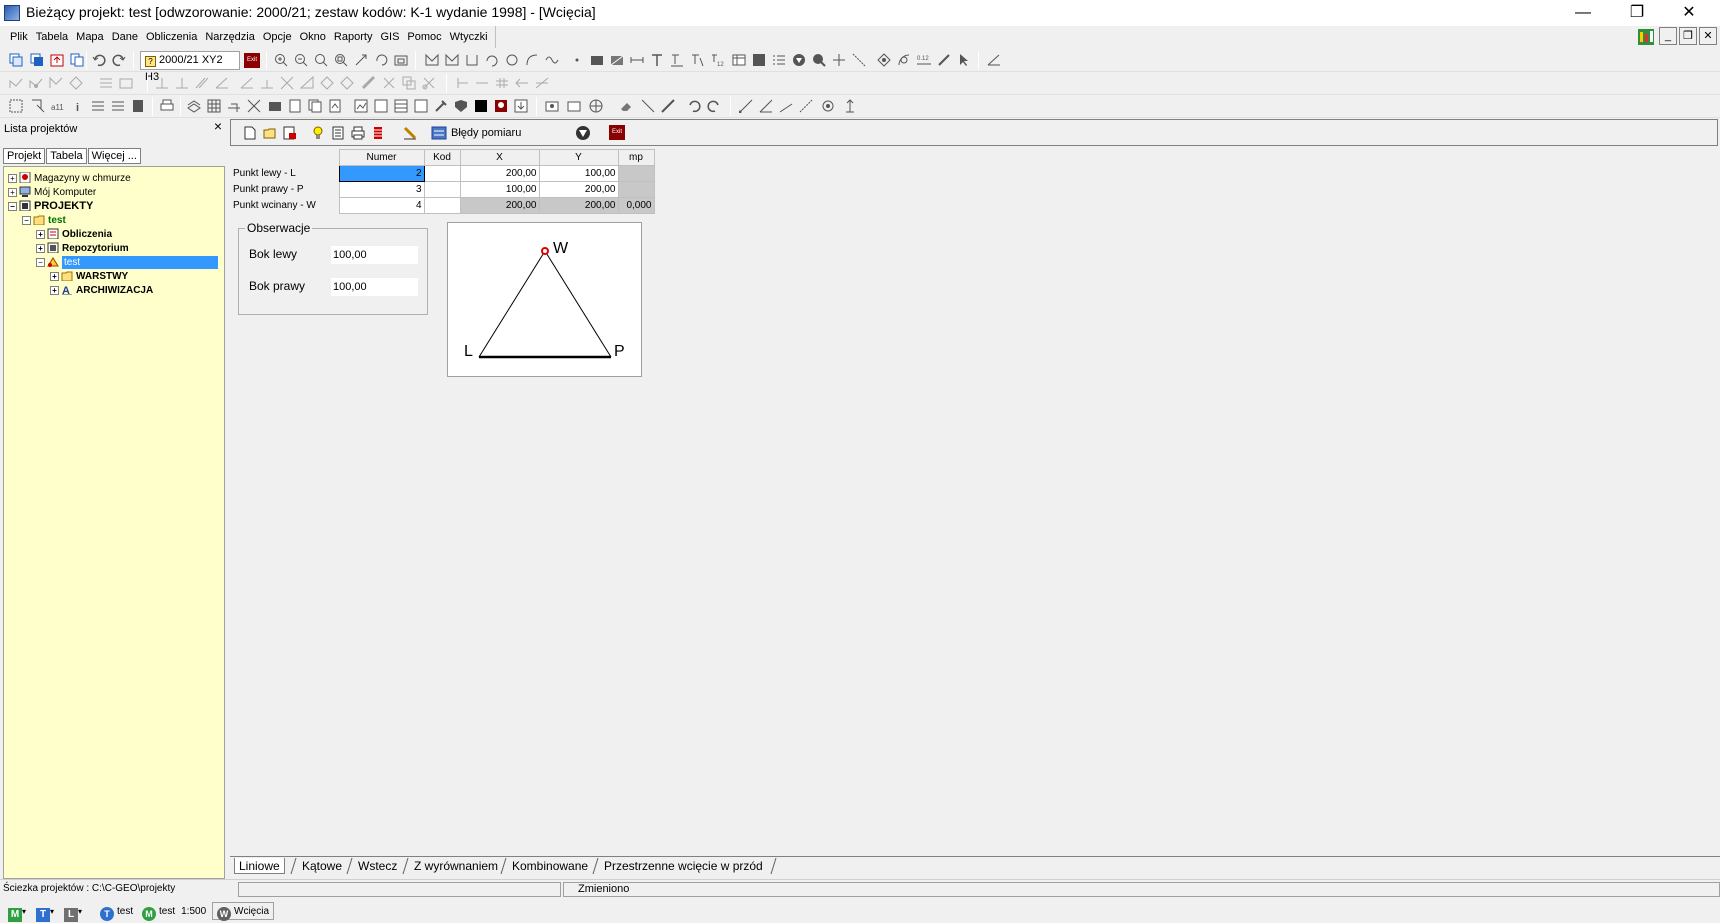 The image size is (1720, 923). What do you see at coordinates (138, 106) in the screenshot?
I see `stop-icon` at bounding box center [138, 106].